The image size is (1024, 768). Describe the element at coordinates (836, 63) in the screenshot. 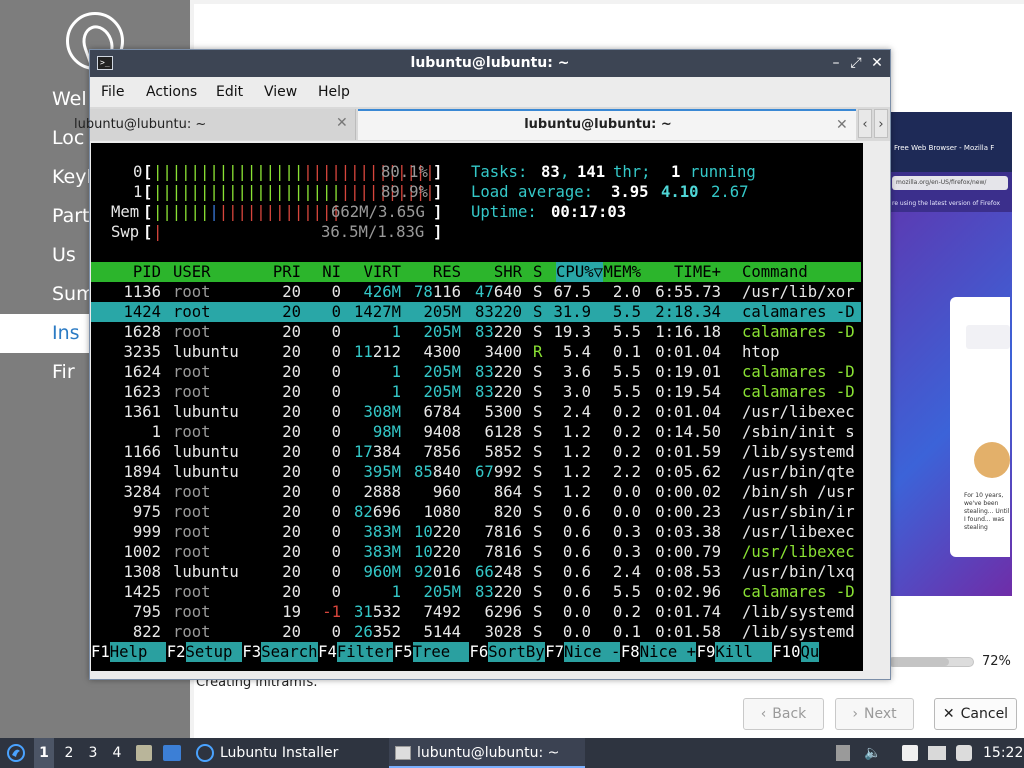

I see `minimize-icon: –` at that location.